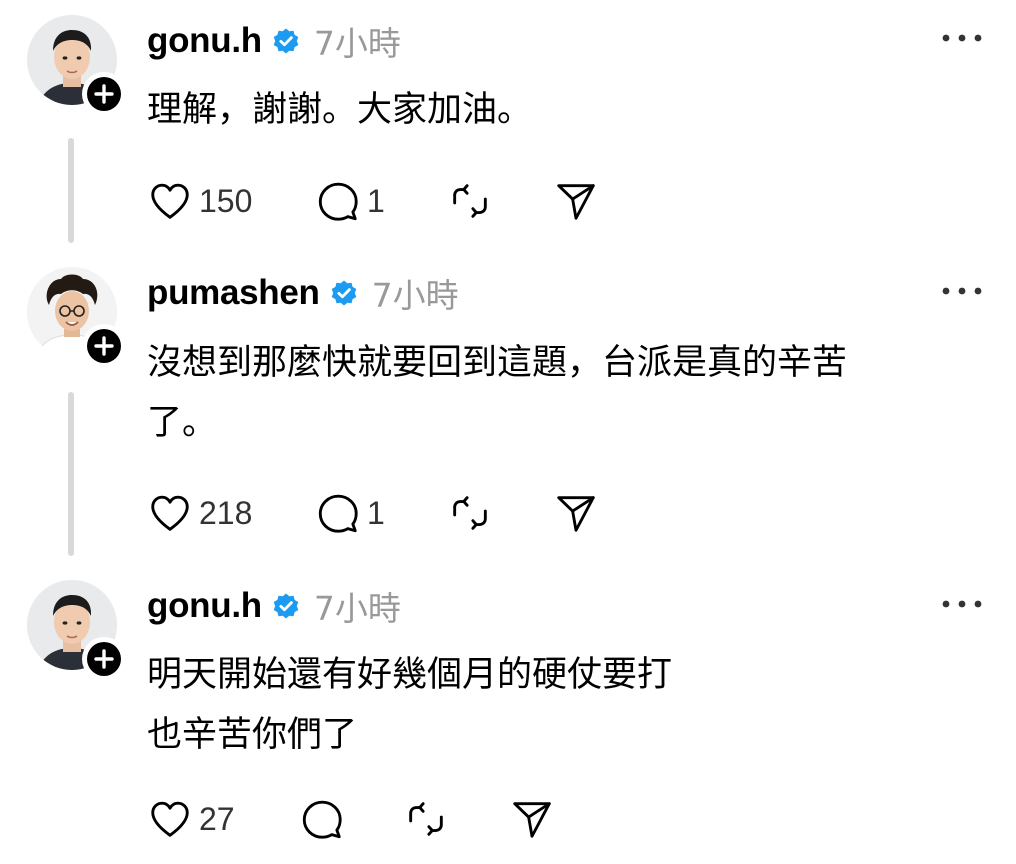  I want to click on post-text-line: 明天開始還有好幾個月的硬仗要打, so click(410, 675).